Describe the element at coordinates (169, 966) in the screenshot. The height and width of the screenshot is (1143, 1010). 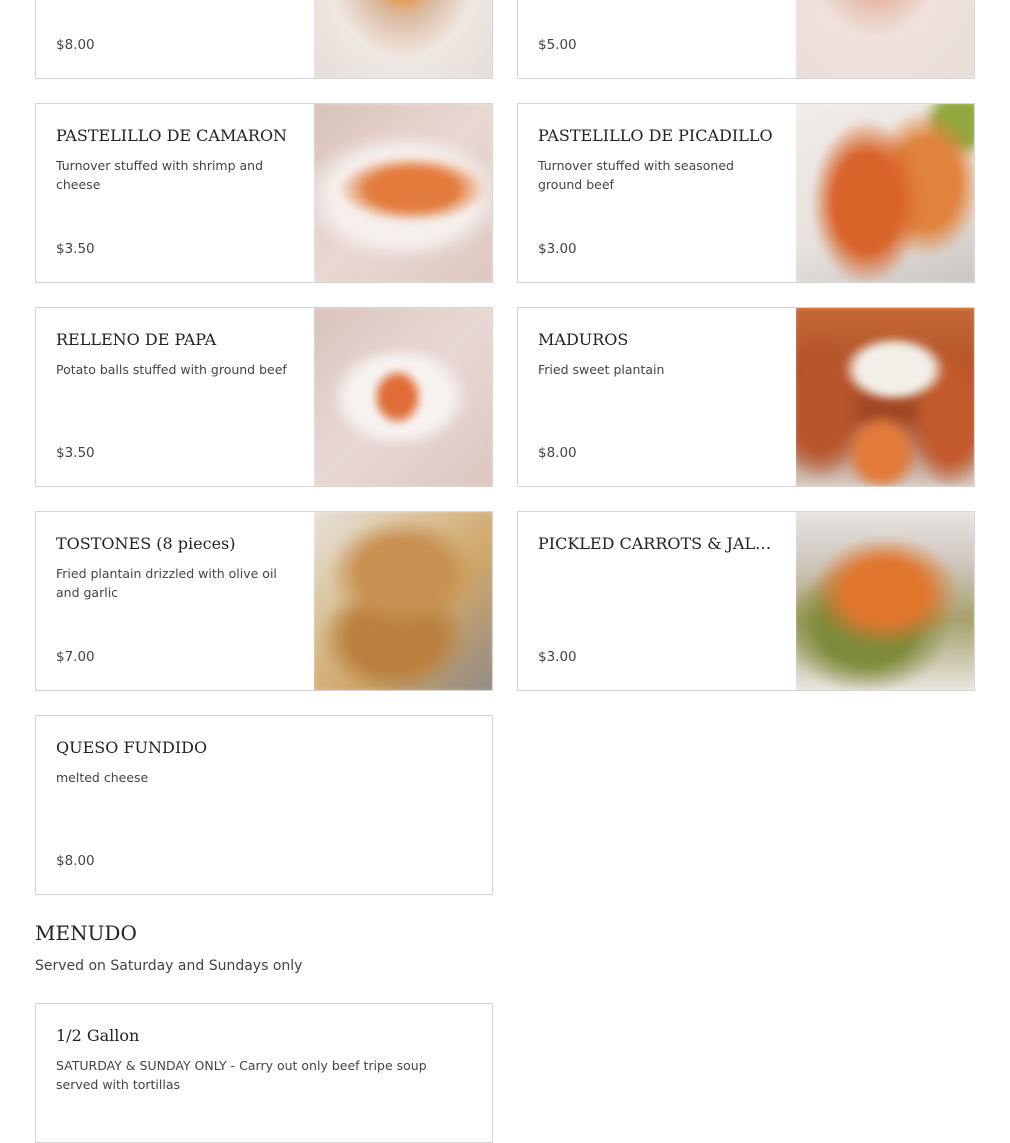
I see `section-subtitle: Served on Saturday and Sundays only` at that location.